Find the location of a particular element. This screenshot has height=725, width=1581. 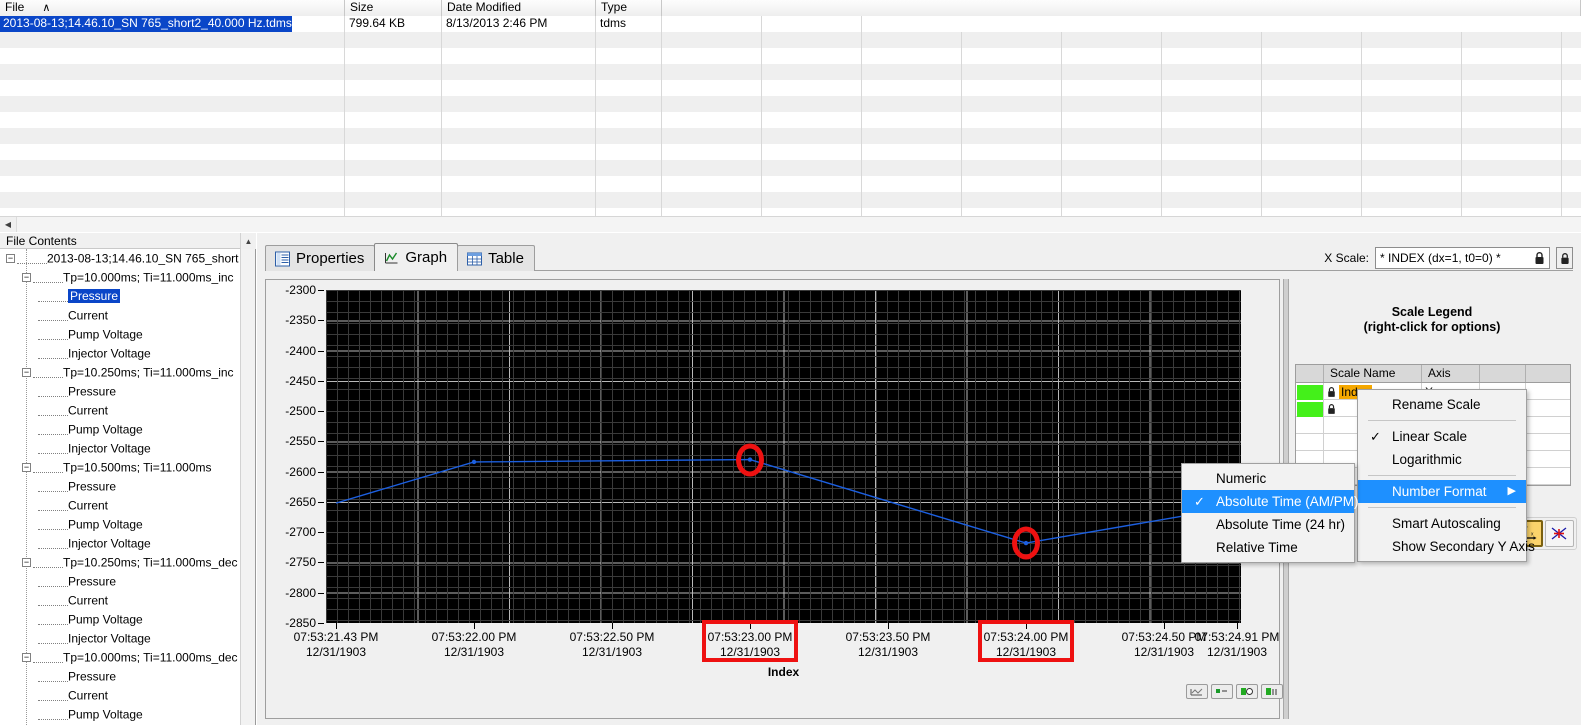

tree-node: − Tp=10.250ms; Ti=11.000ms_dec is located at coordinates (120, 562).